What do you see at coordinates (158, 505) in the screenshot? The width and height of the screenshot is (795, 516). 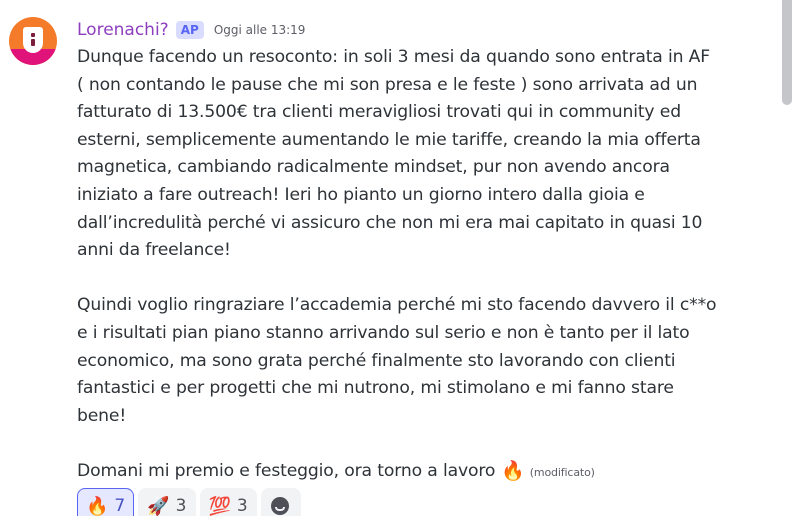 I see `rocket-icon: 🚀` at bounding box center [158, 505].